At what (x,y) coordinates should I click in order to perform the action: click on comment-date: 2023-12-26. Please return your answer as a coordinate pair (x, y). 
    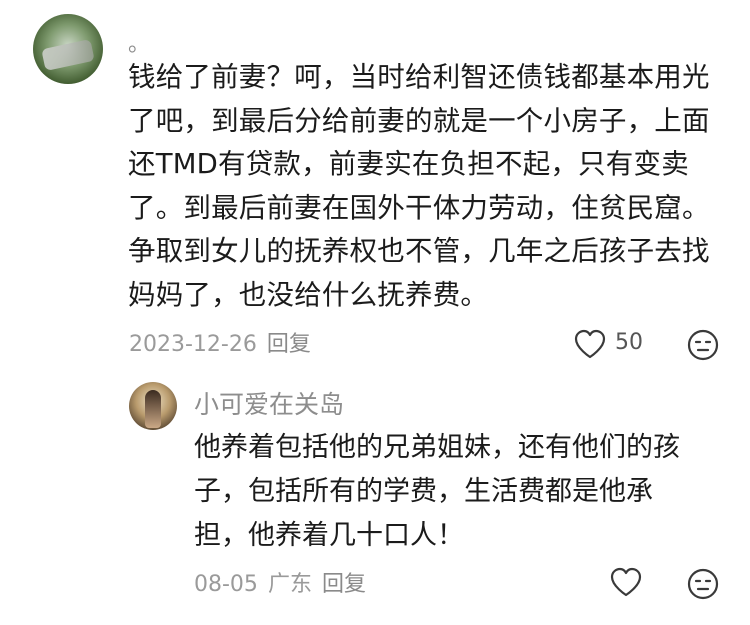
    Looking at the image, I should click on (193, 344).